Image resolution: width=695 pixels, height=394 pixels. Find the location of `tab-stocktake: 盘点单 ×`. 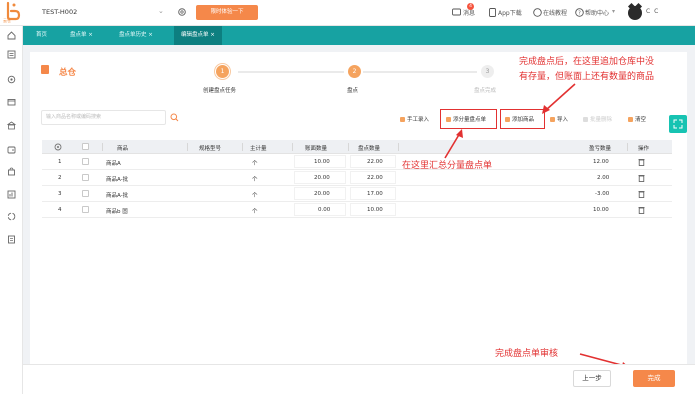

tab-stocktake: 盘点单 × is located at coordinates (81, 35).